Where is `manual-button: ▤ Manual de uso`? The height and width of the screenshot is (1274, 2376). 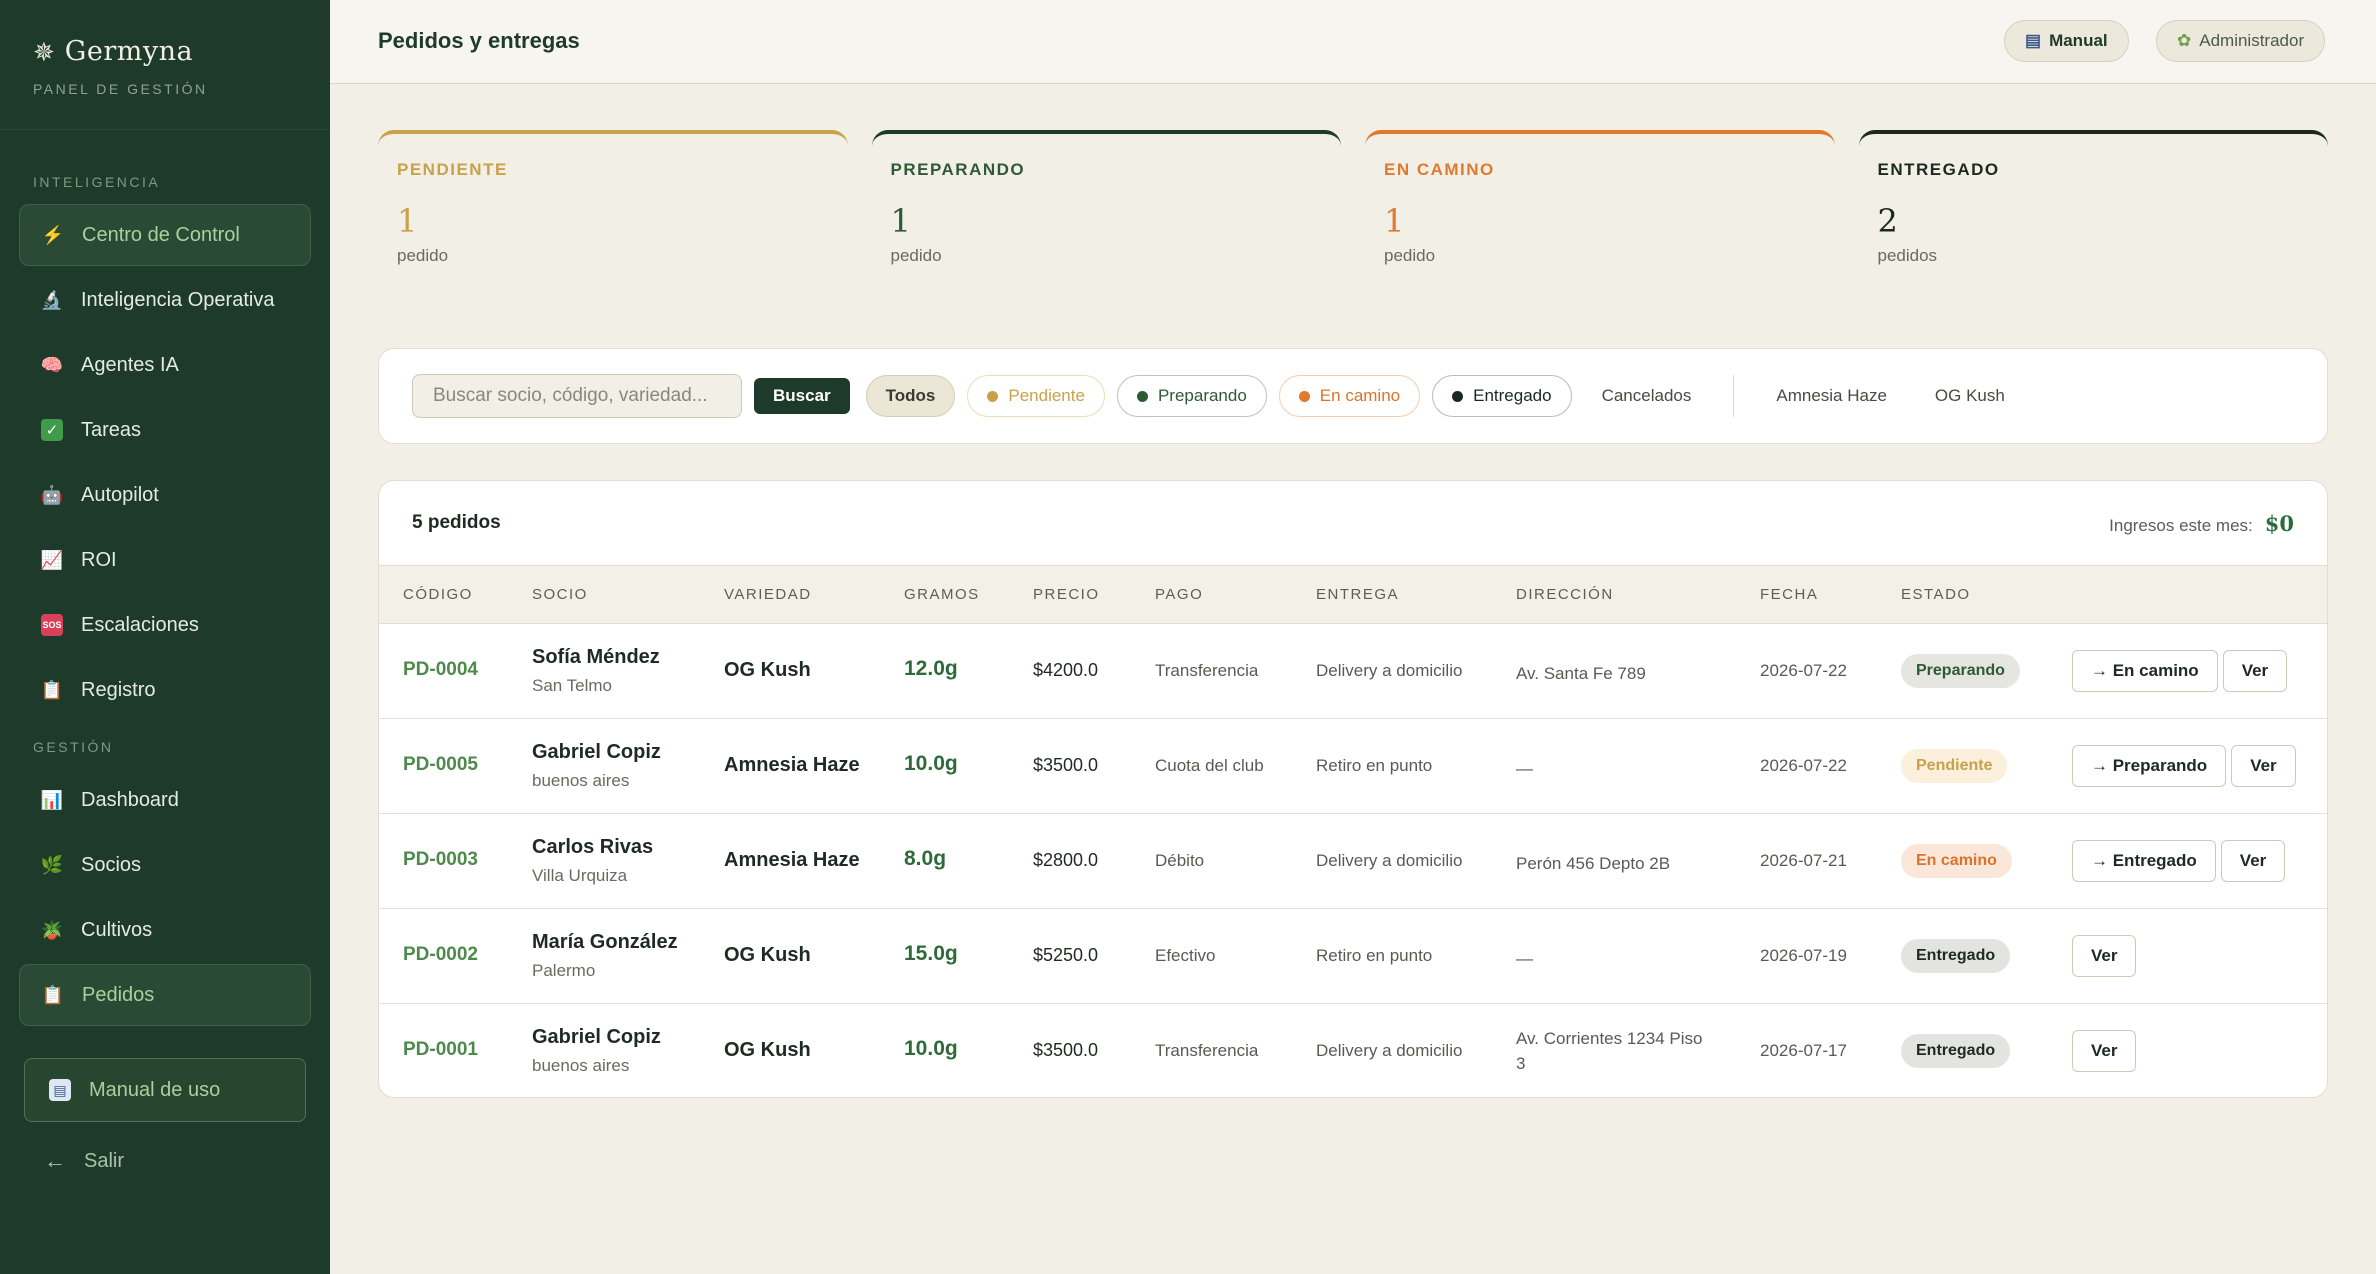 manual-button: ▤ Manual de uso is located at coordinates (165, 1090).